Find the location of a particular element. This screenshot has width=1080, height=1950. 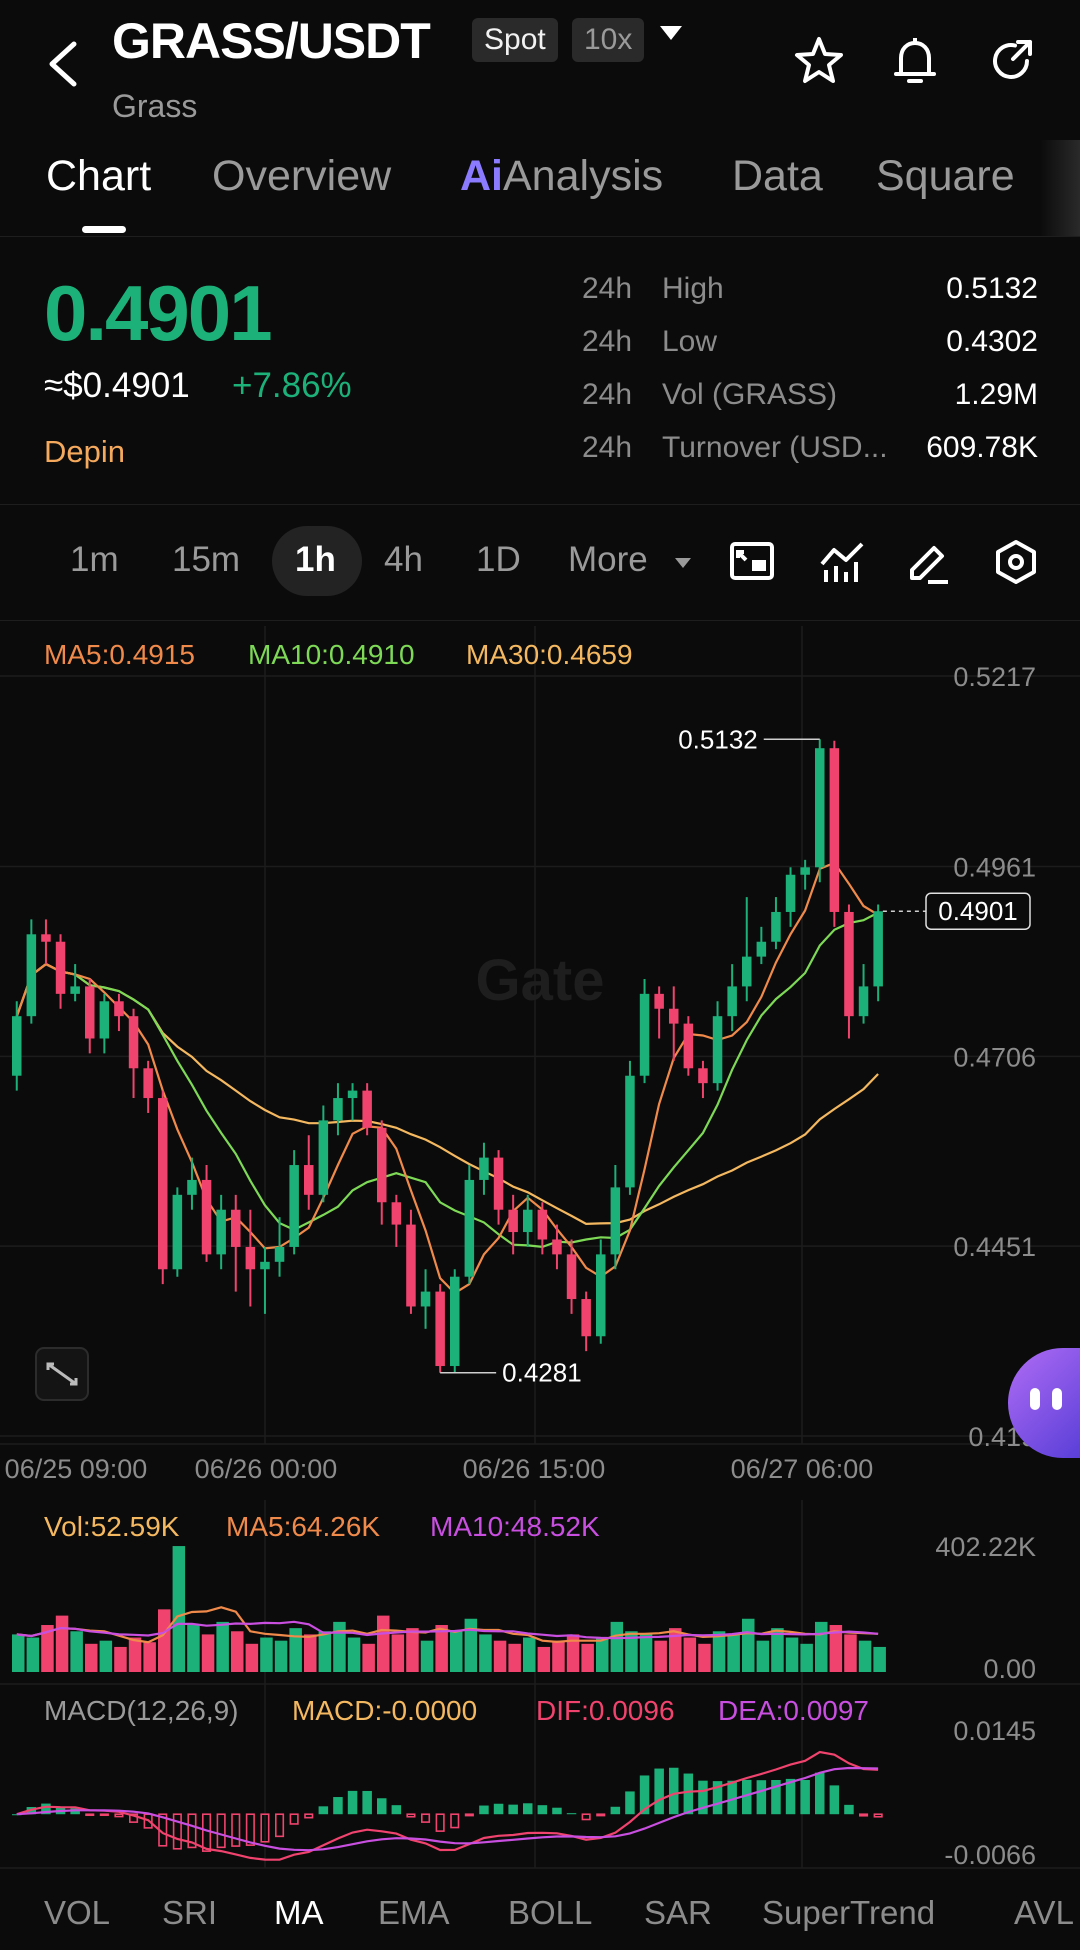

ma10-legend: MA10:0.4910 is located at coordinates (331, 654).